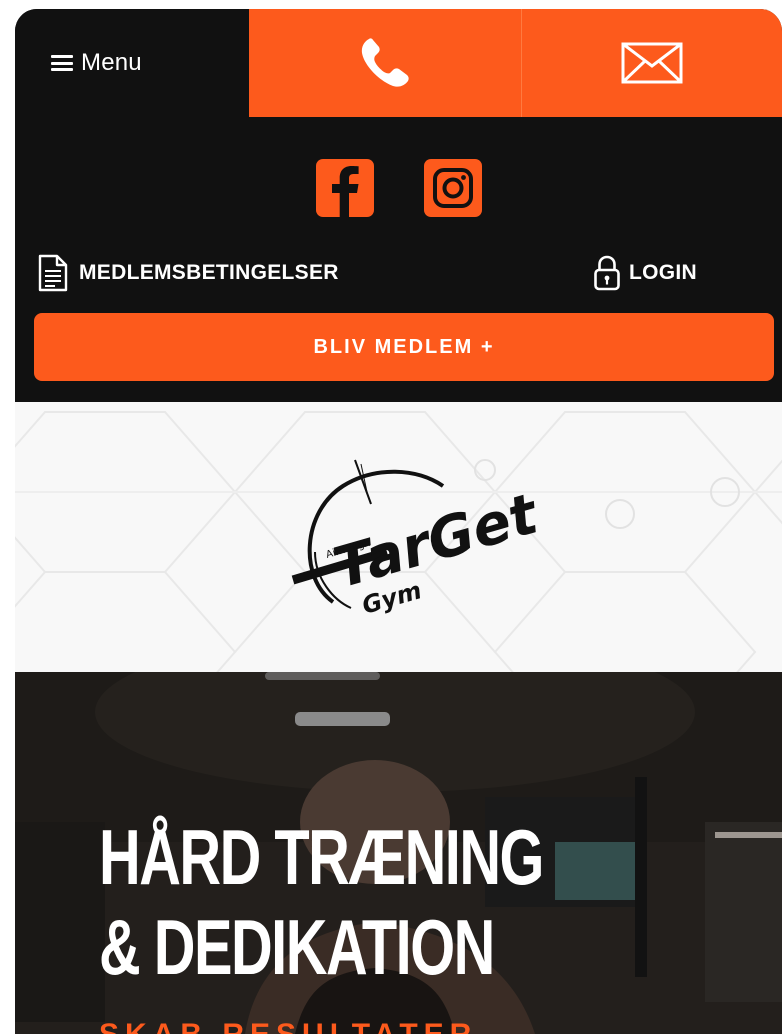 This screenshot has width=782, height=1034. Describe the element at coordinates (321, 902) in the screenshot. I see `hero-title: HÅRD TRÆNING & DEDIKATION` at that location.